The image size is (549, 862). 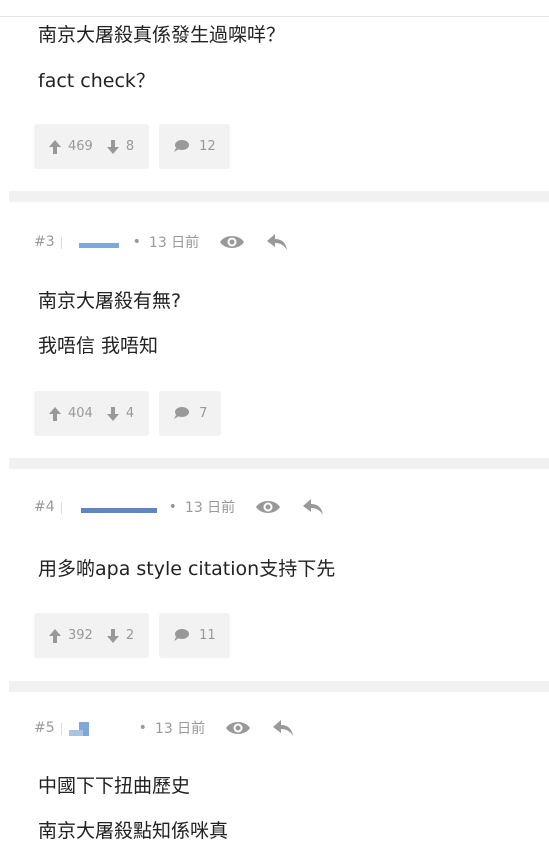 I want to click on comment-count: 12, so click(x=207, y=146).